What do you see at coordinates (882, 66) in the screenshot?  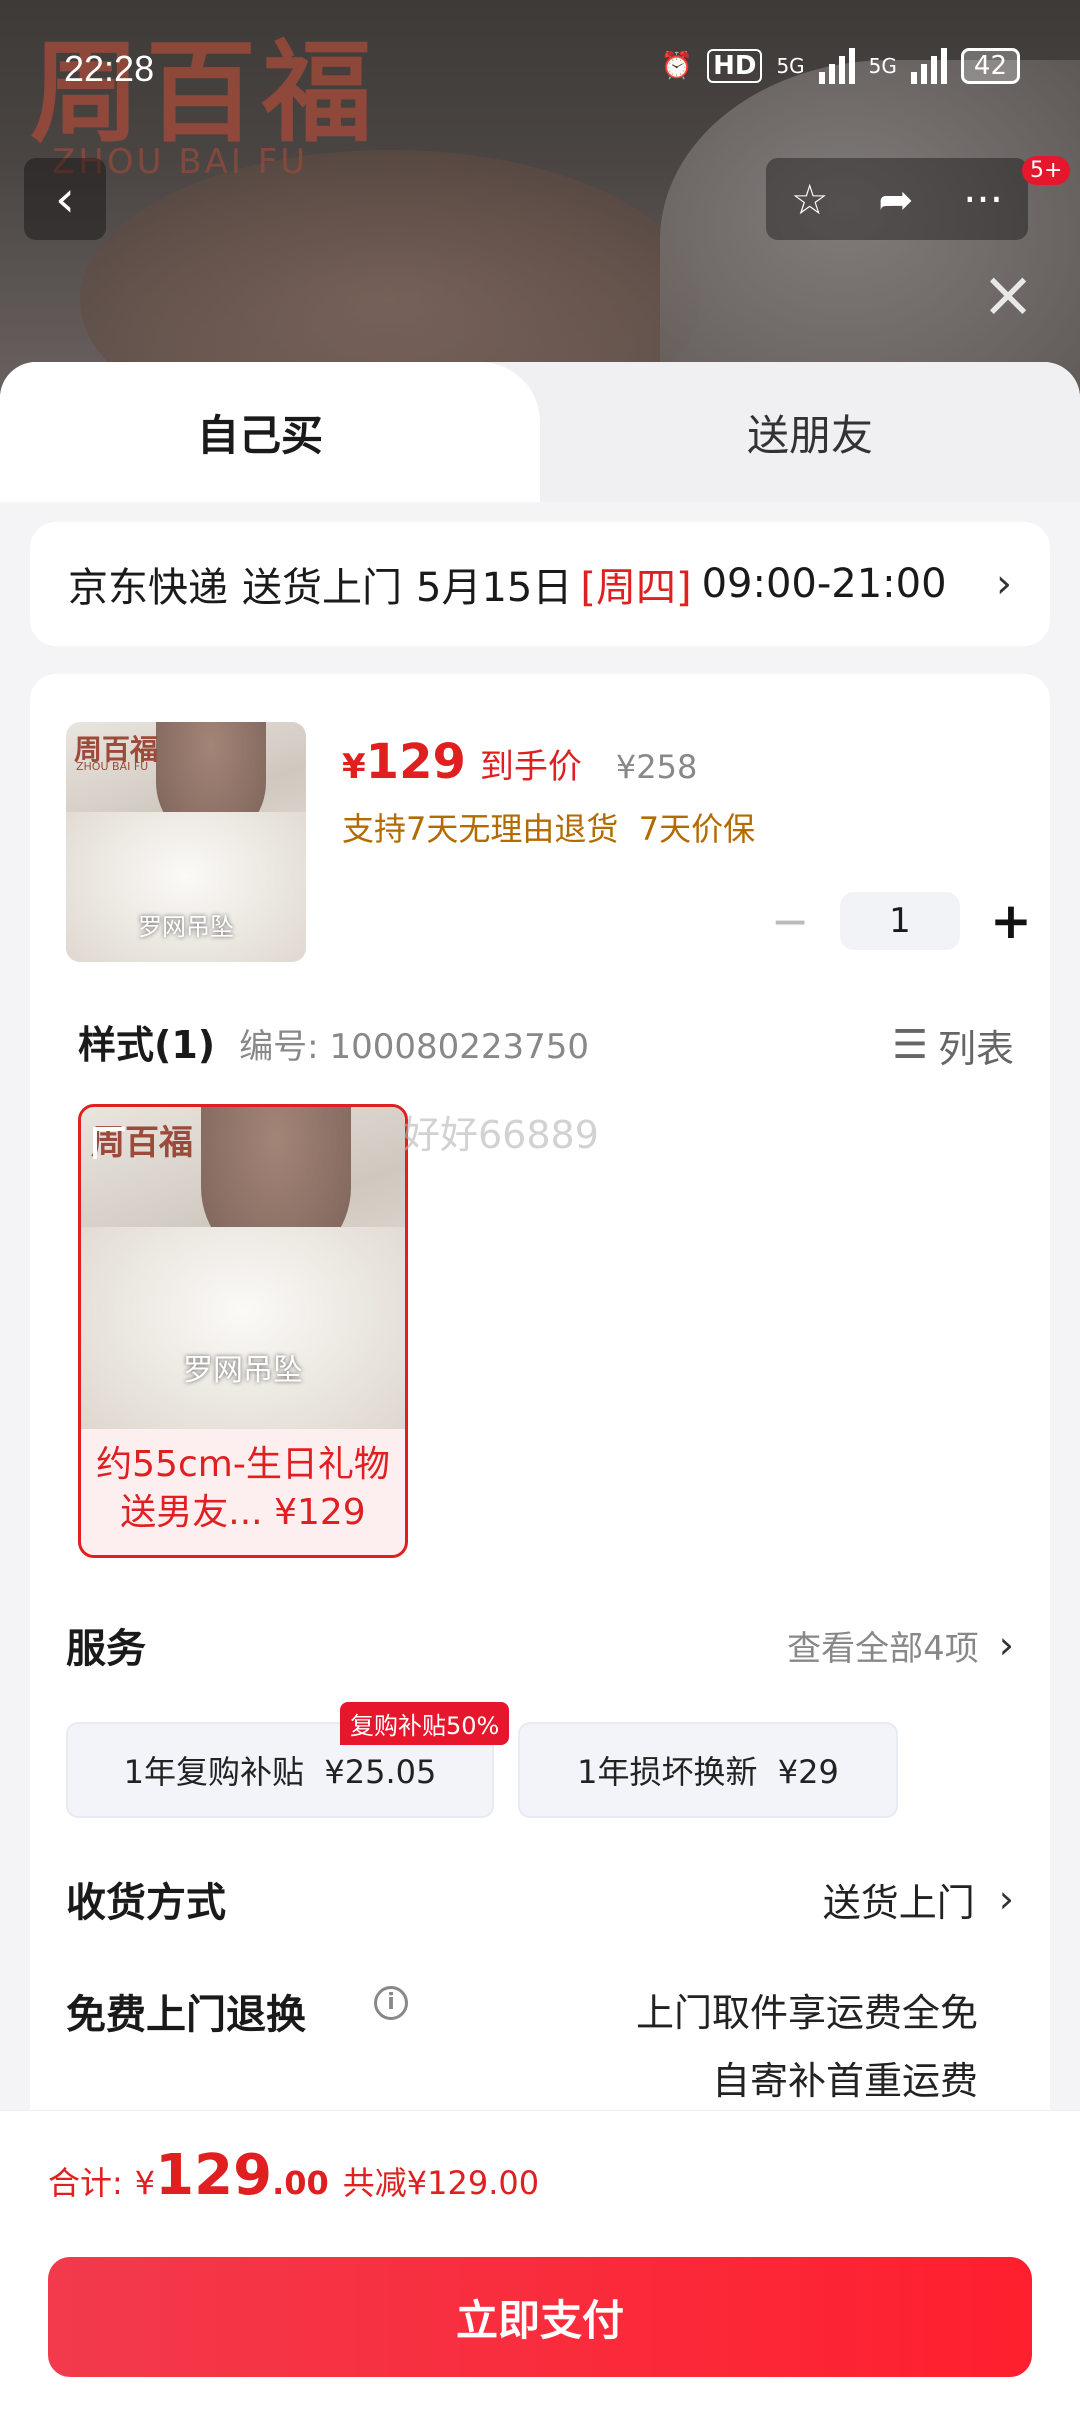 I see `network-label-2: 5G` at bounding box center [882, 66].